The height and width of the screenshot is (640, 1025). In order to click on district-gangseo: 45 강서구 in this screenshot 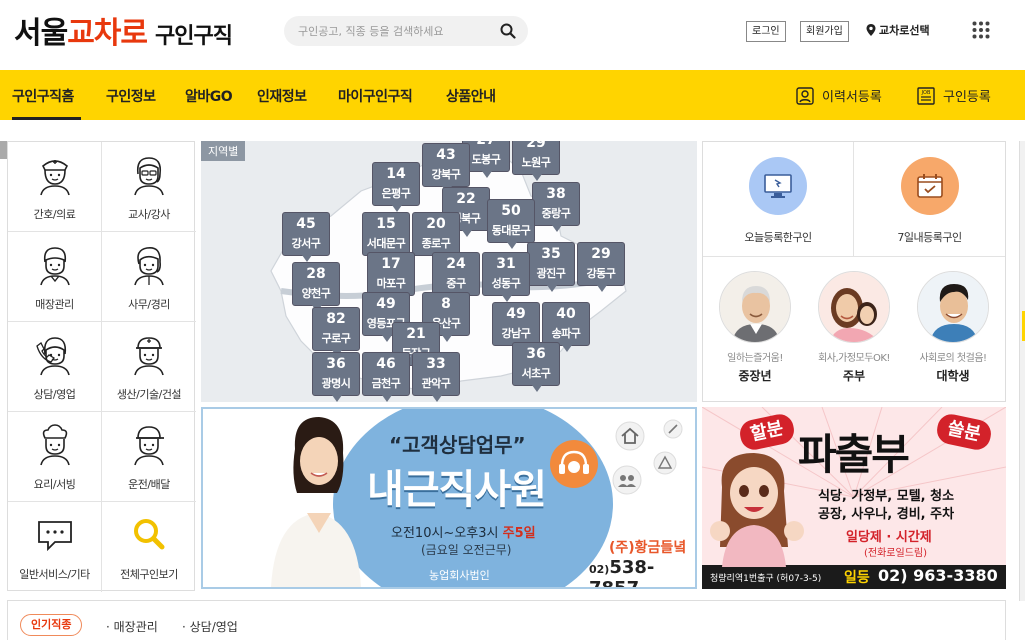, I will do `click(306, 237)`.